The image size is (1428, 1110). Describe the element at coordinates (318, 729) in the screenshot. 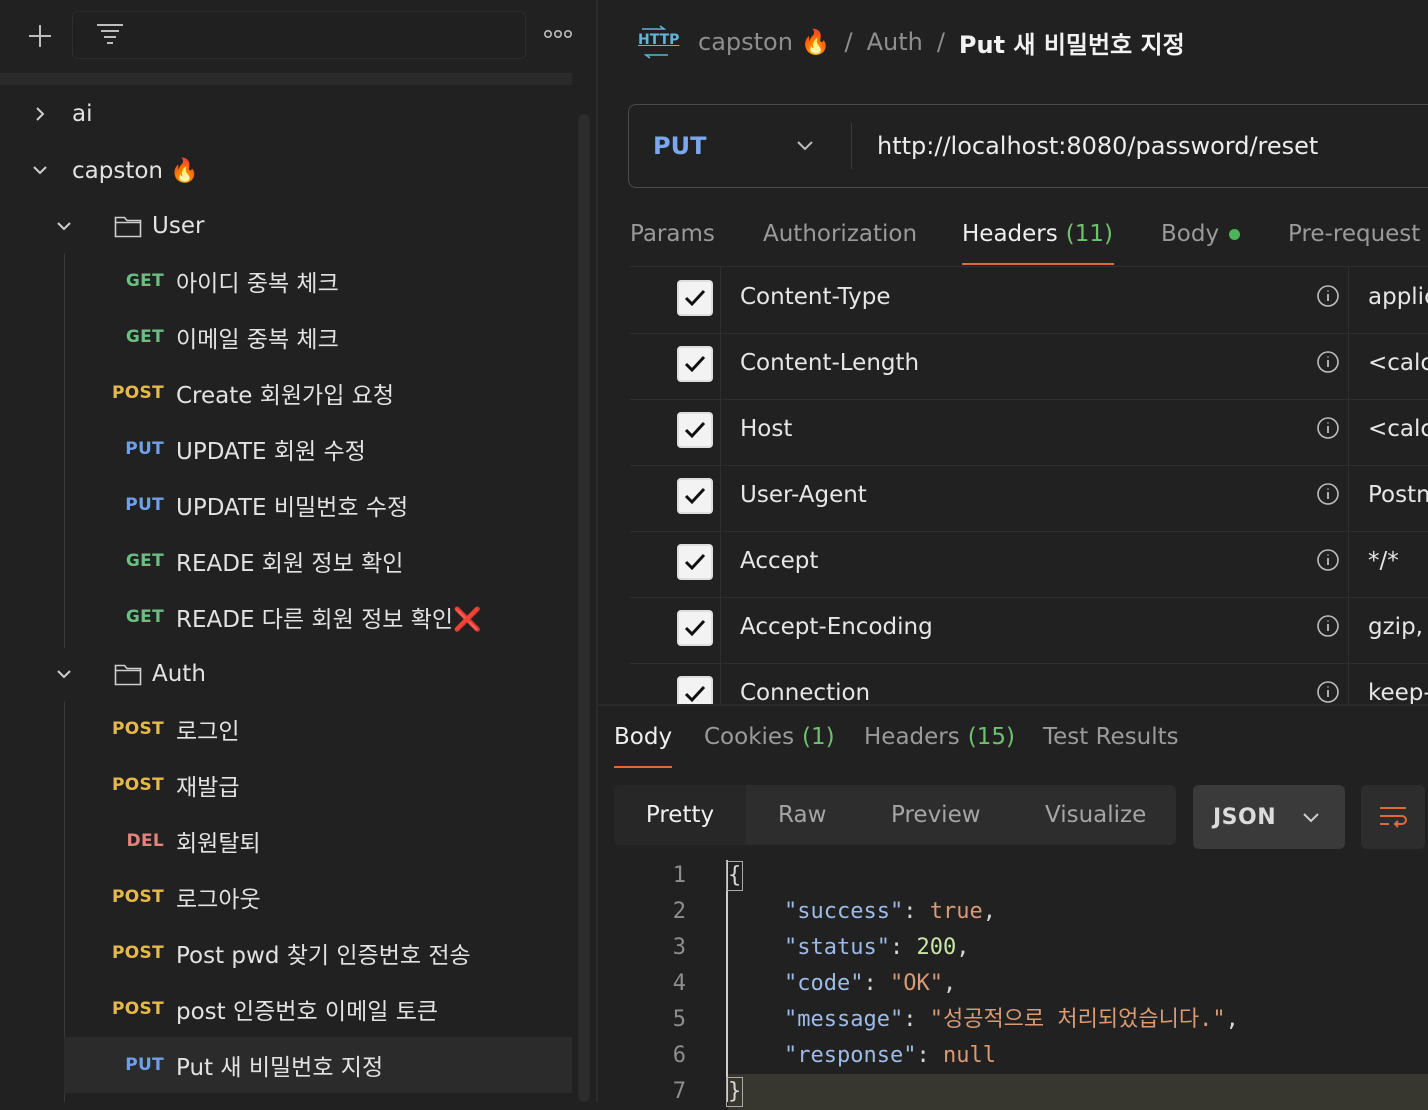

I see `request-item: POST 로그인` at that location.